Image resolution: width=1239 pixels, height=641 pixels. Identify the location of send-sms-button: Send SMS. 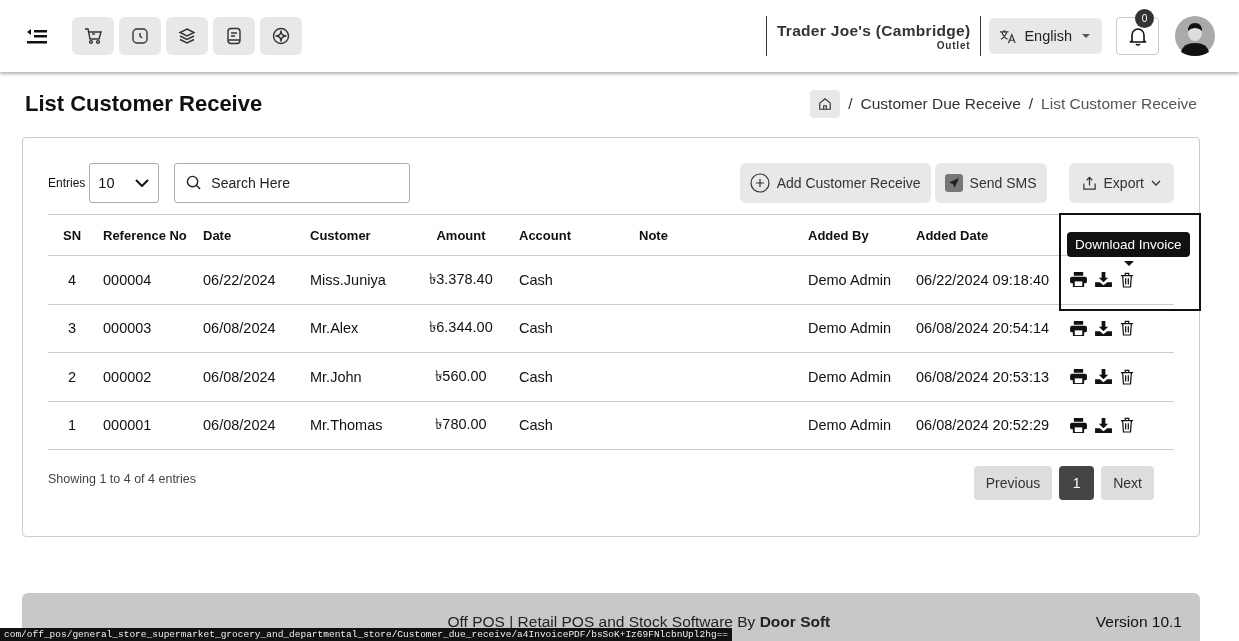
(990, 183).